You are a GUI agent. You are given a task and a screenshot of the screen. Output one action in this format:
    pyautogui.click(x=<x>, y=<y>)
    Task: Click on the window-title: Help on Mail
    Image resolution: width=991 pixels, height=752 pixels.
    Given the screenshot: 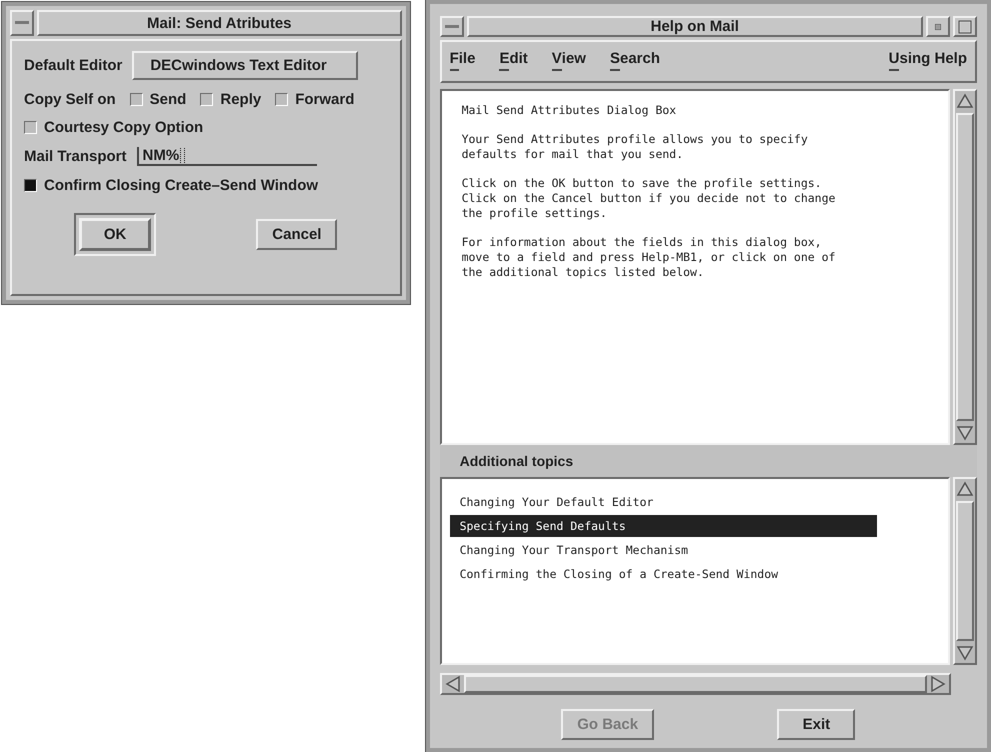 What is the action you would take?
    pyautogui.click(x=694, y=26)
    